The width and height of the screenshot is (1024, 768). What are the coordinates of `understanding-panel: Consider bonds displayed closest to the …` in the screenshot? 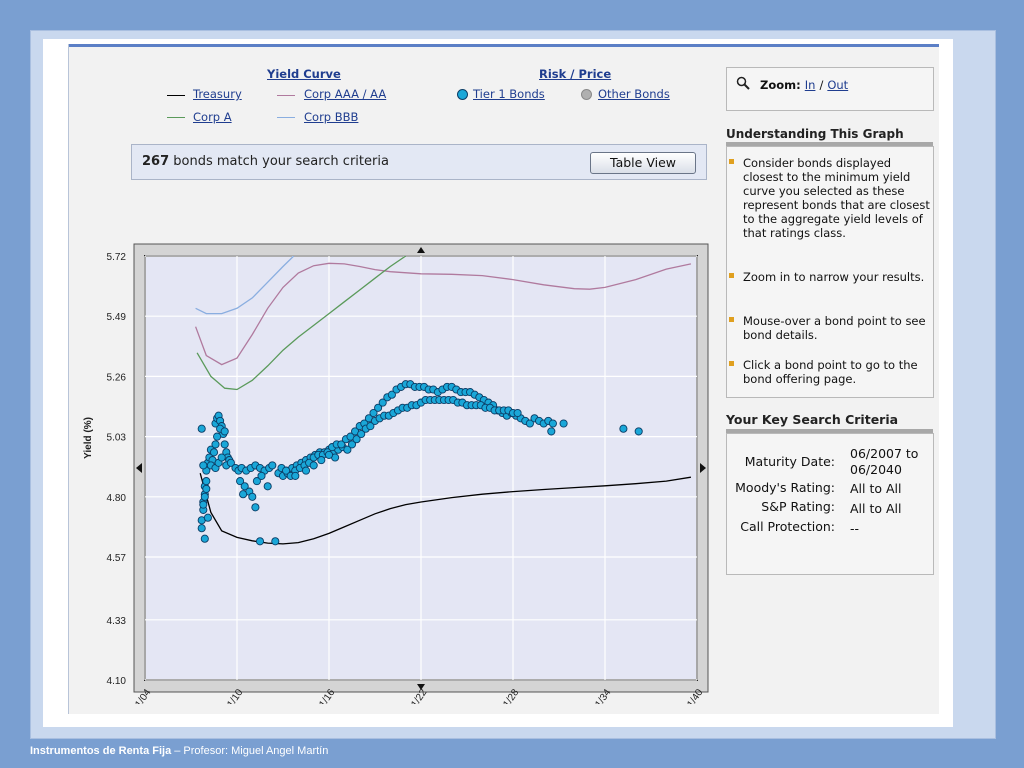 It's located at (830, 272).